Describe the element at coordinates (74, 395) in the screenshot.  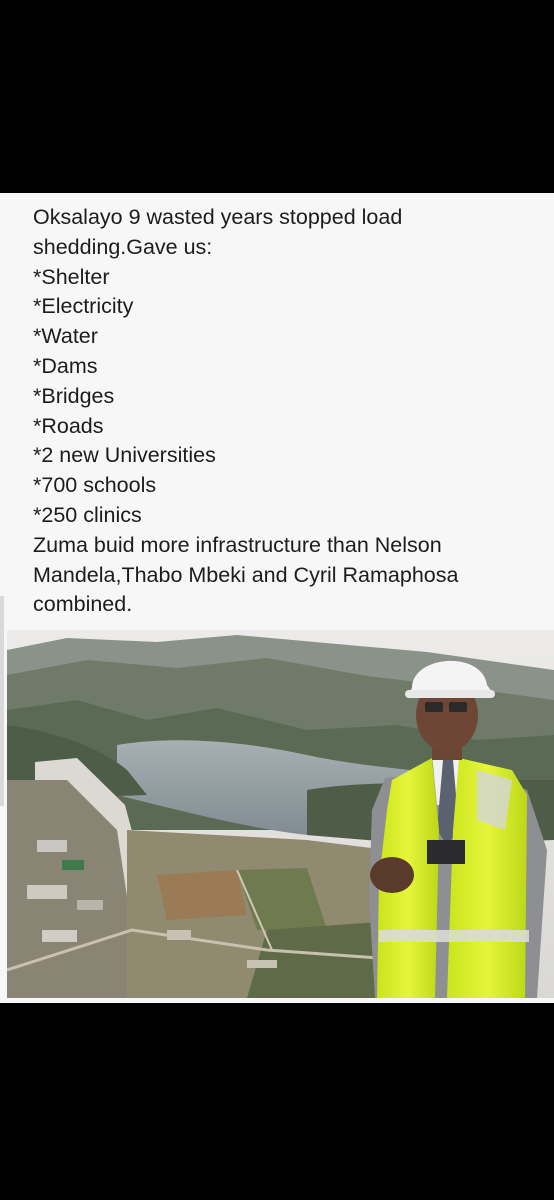
I see `post-line: *Bridges` at that location.